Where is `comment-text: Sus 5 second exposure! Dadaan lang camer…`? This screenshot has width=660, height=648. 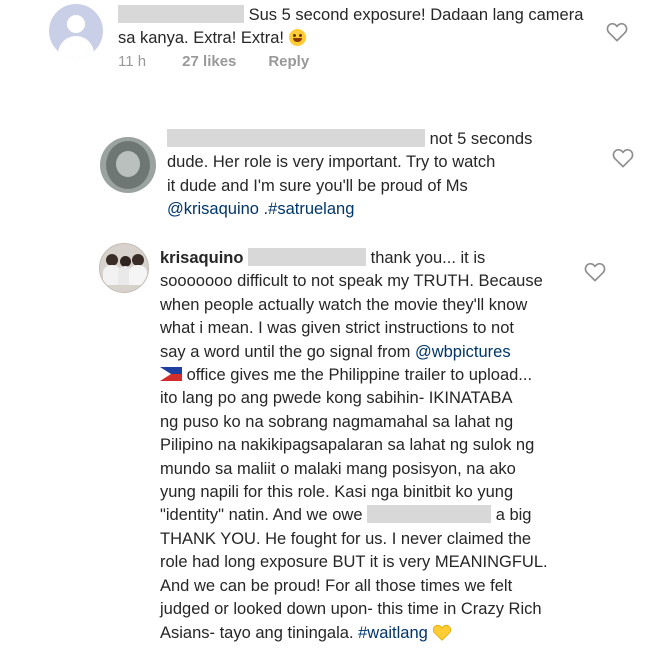 comment-text: Sus 5 second exposure! Dadaan lang camer… is located at coordinates (416, 15).